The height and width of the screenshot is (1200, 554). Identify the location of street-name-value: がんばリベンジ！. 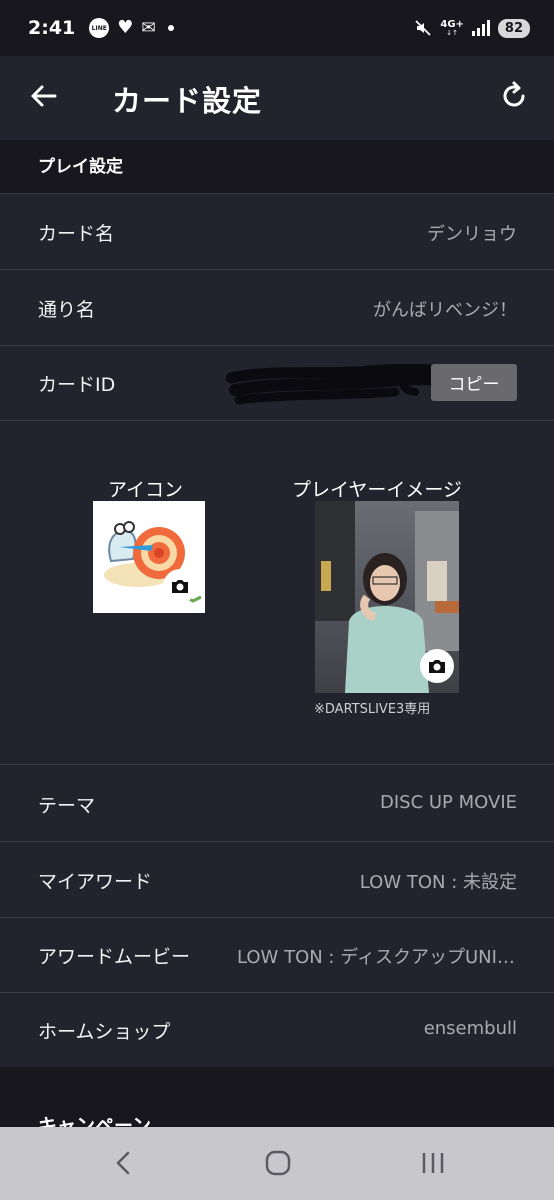
(445, 310).